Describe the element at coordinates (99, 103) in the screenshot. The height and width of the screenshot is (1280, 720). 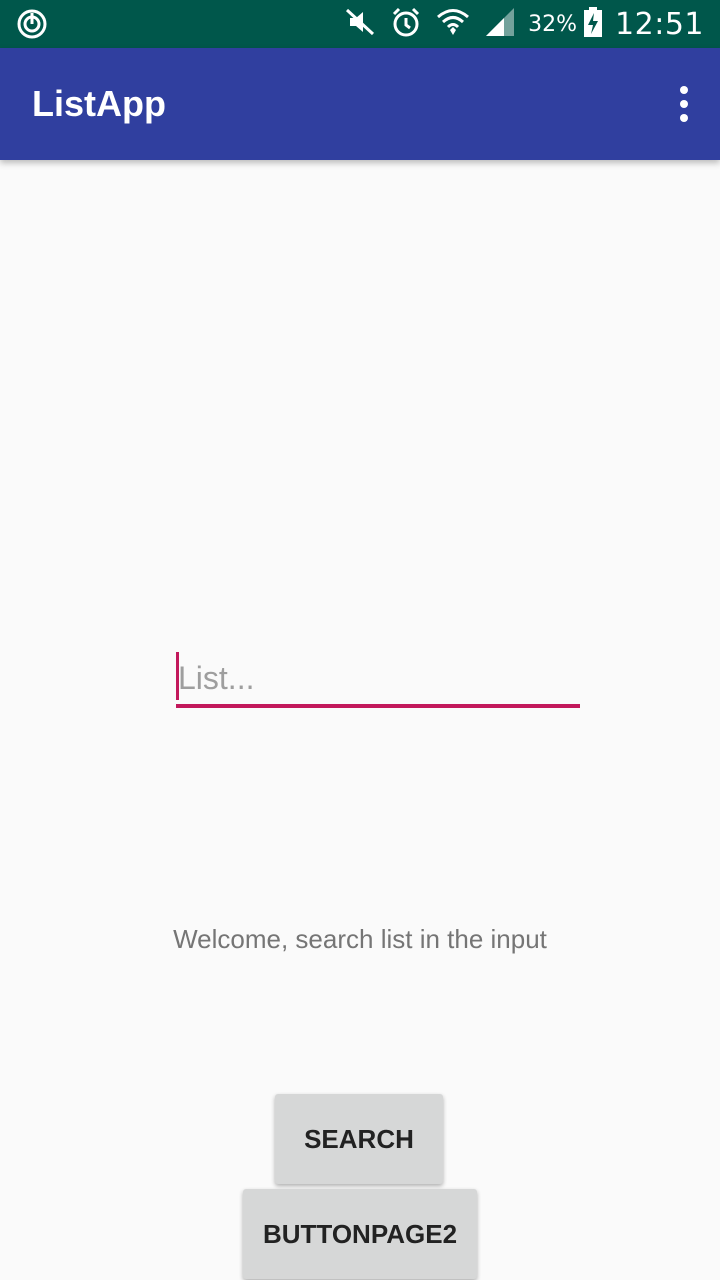
I see `app-title: ListApp` at that location.